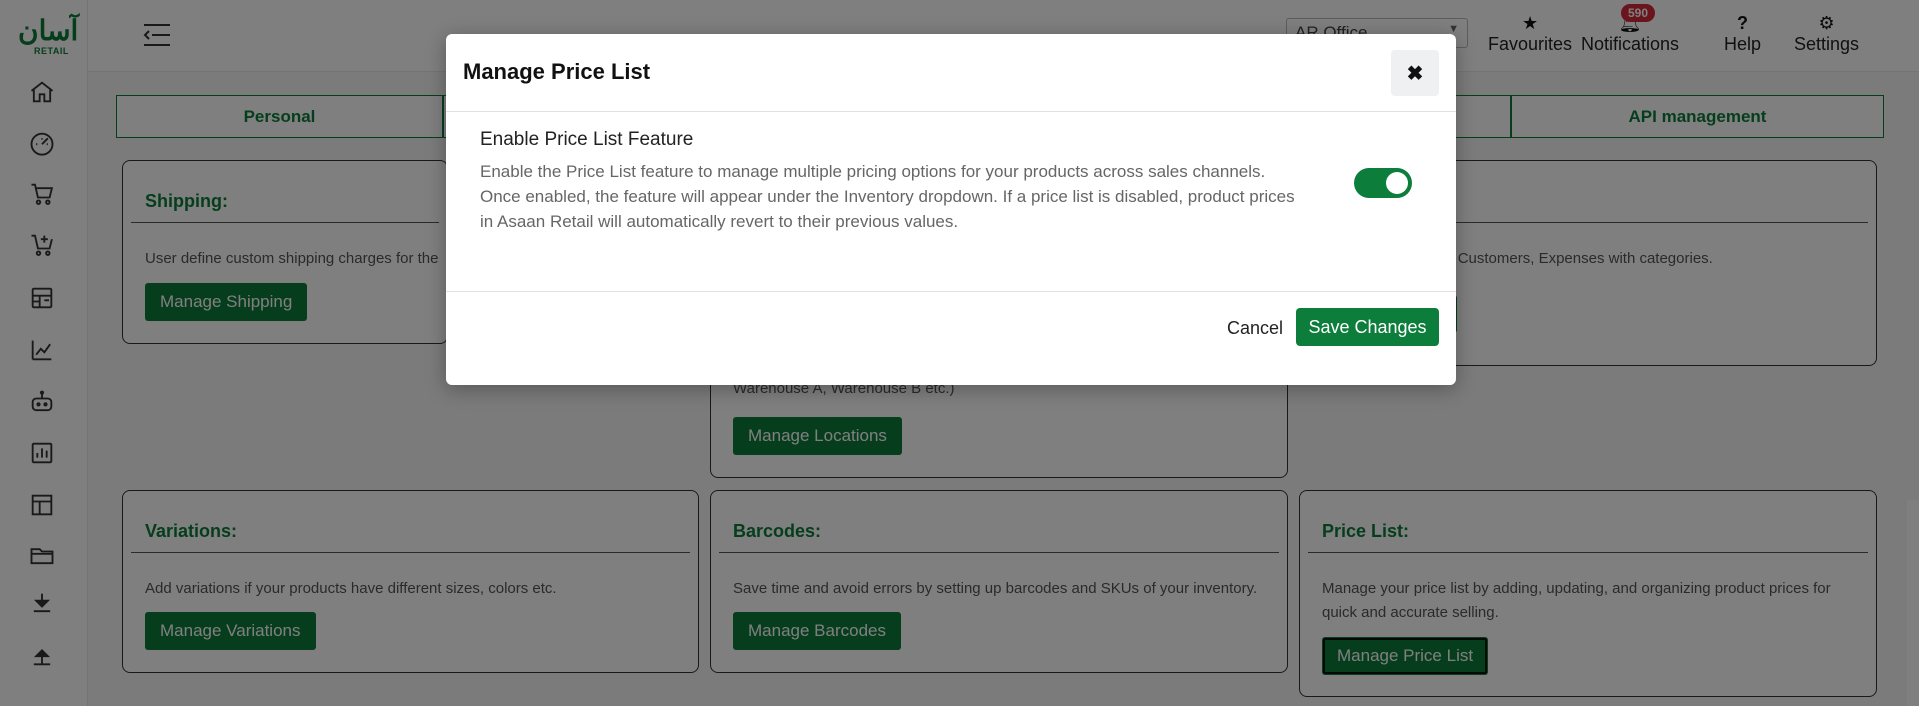 This screenshot has height=706, width=1919. I want to click on cancel-button: Cancel, so click(1255, 328).